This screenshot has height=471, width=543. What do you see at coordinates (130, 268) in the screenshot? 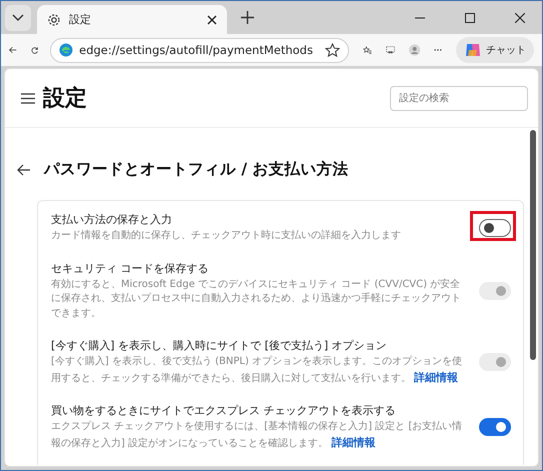
I see `setting-title: セキュリティ コードを保存する` at bounding box center [130, 268].